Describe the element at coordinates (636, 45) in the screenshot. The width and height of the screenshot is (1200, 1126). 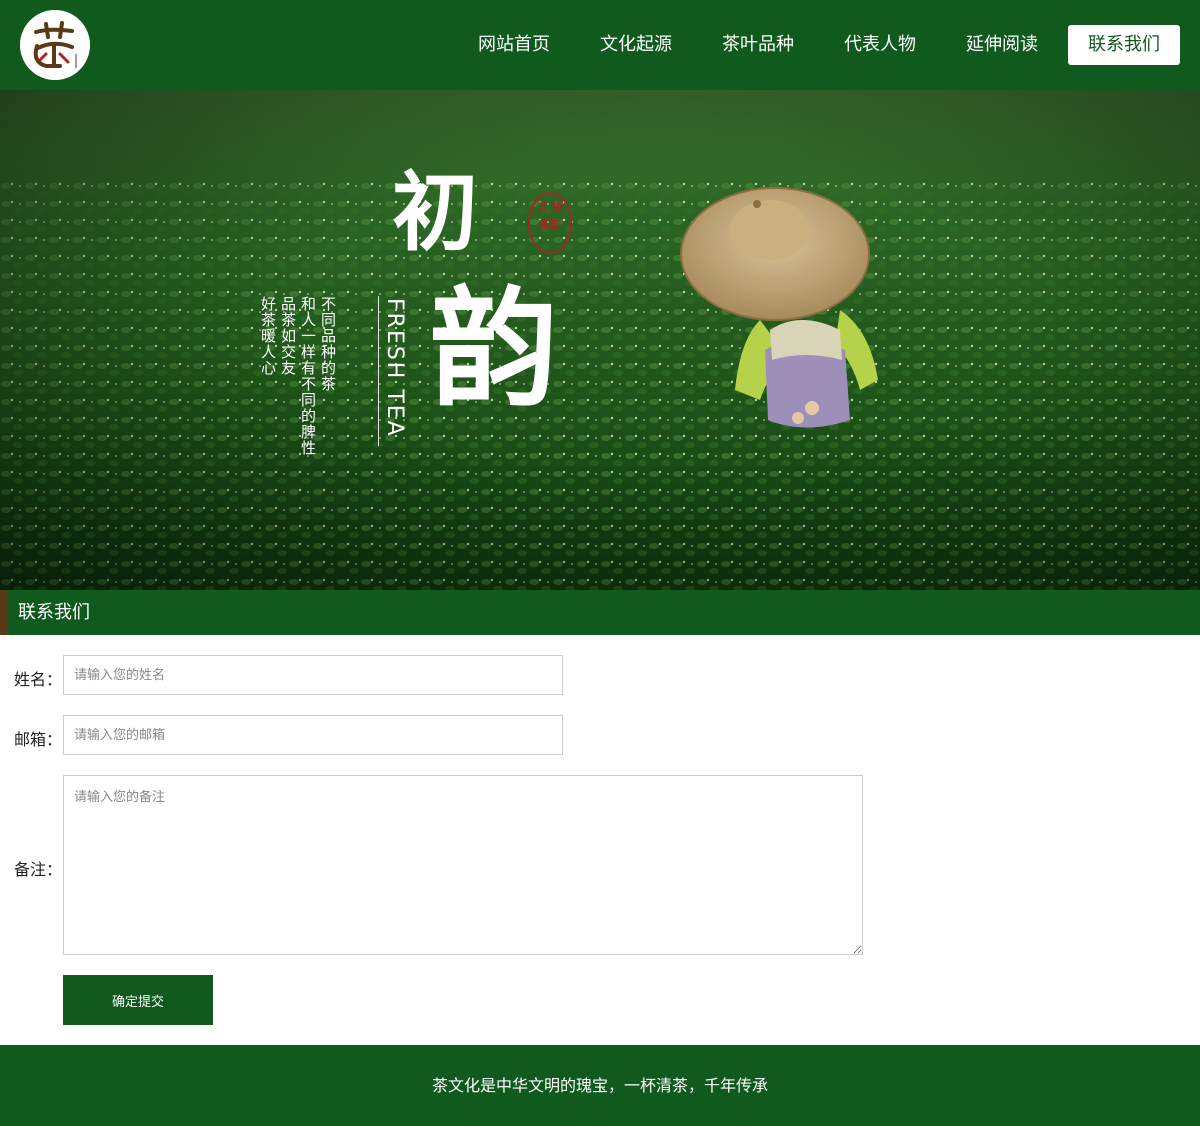
I see `nav-item-origin: 文化起源` at that location.